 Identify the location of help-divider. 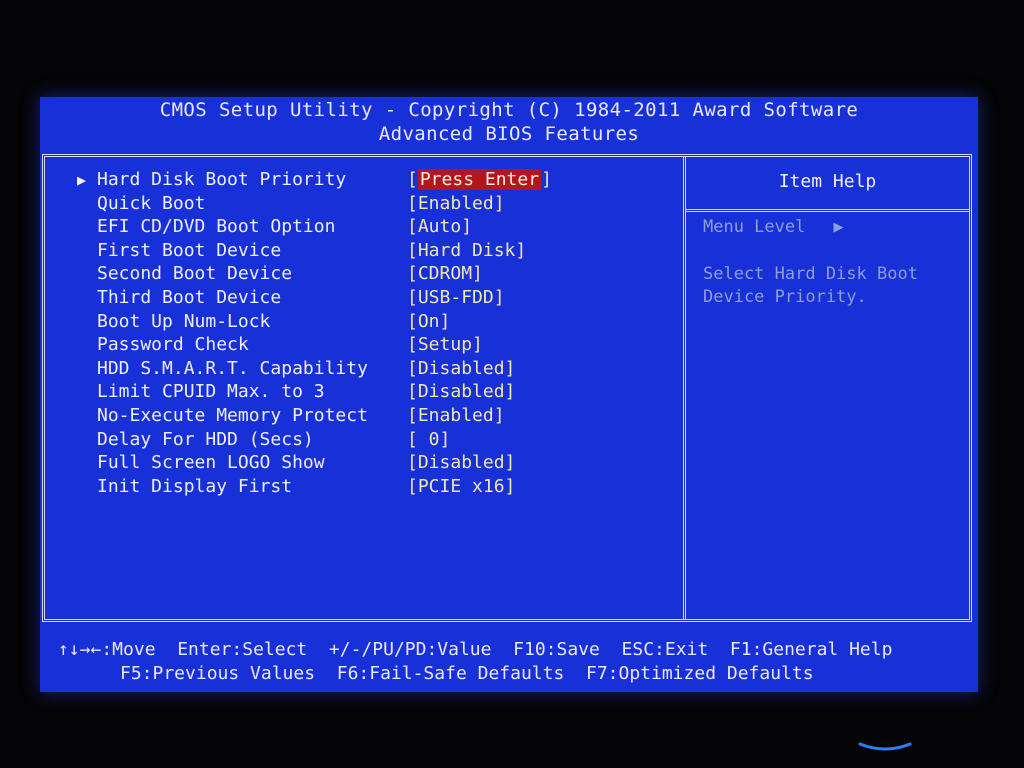
(827, 210).